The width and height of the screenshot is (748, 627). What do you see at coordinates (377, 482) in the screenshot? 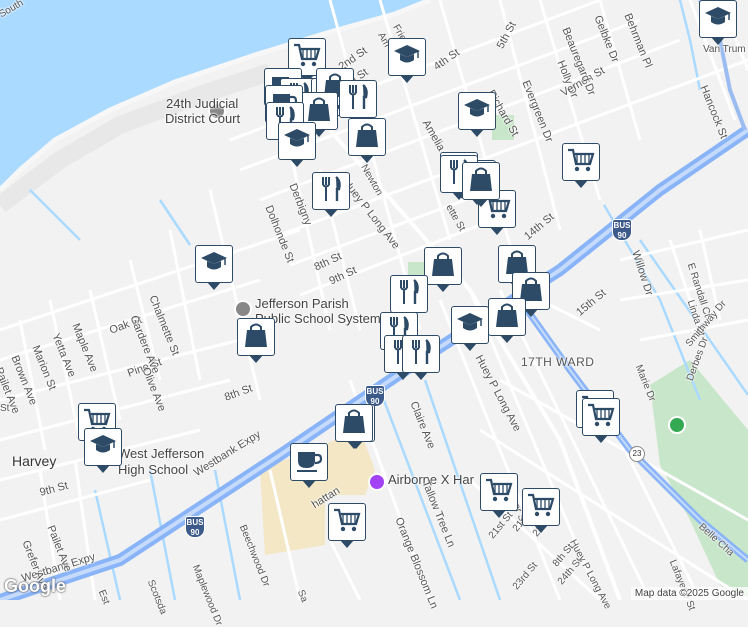
I see `airborne-poi-icon` at bounding box center [377, 482].